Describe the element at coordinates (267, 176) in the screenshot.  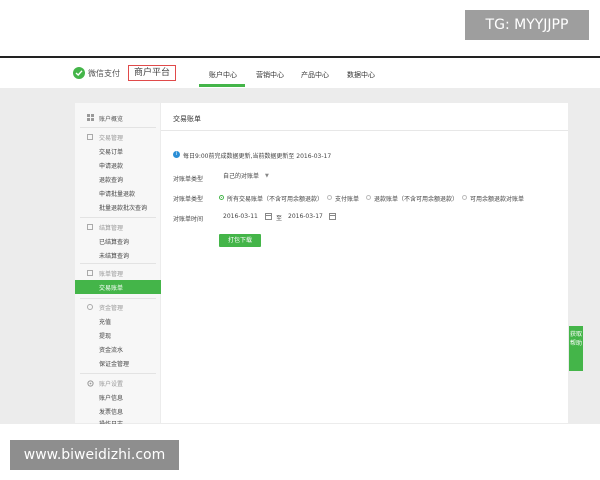
I see `chevron-down-icon: ▼` at that location.